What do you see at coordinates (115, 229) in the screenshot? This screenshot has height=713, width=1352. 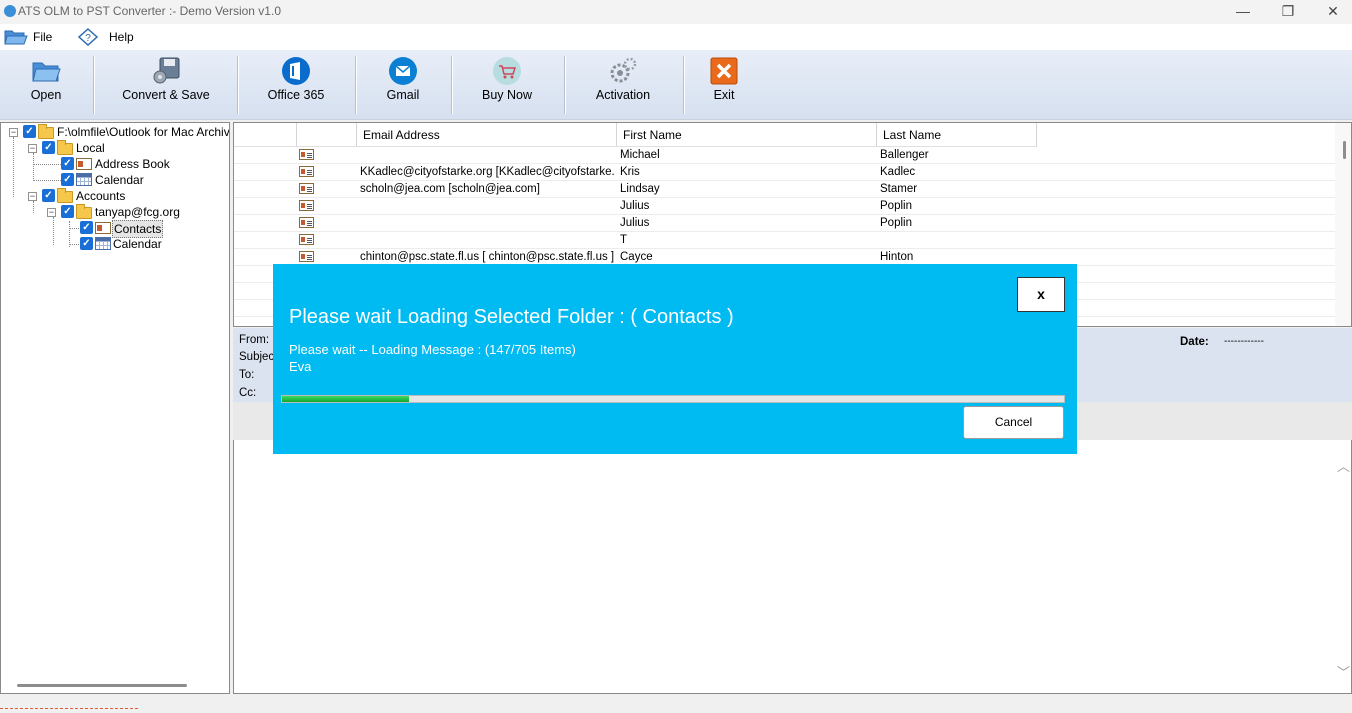 I see `tree-node-contacts: ✓ Contacts` at bounding box center [115, 229].